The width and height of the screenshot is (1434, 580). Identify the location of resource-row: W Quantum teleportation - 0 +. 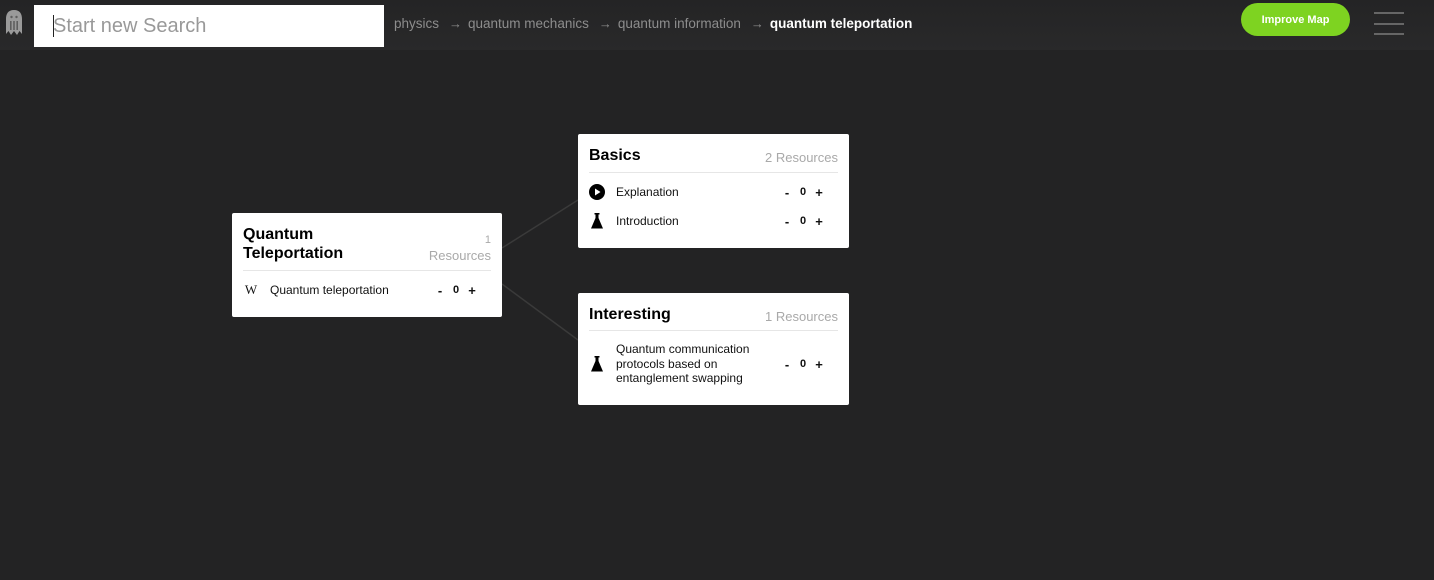
(367, 290).